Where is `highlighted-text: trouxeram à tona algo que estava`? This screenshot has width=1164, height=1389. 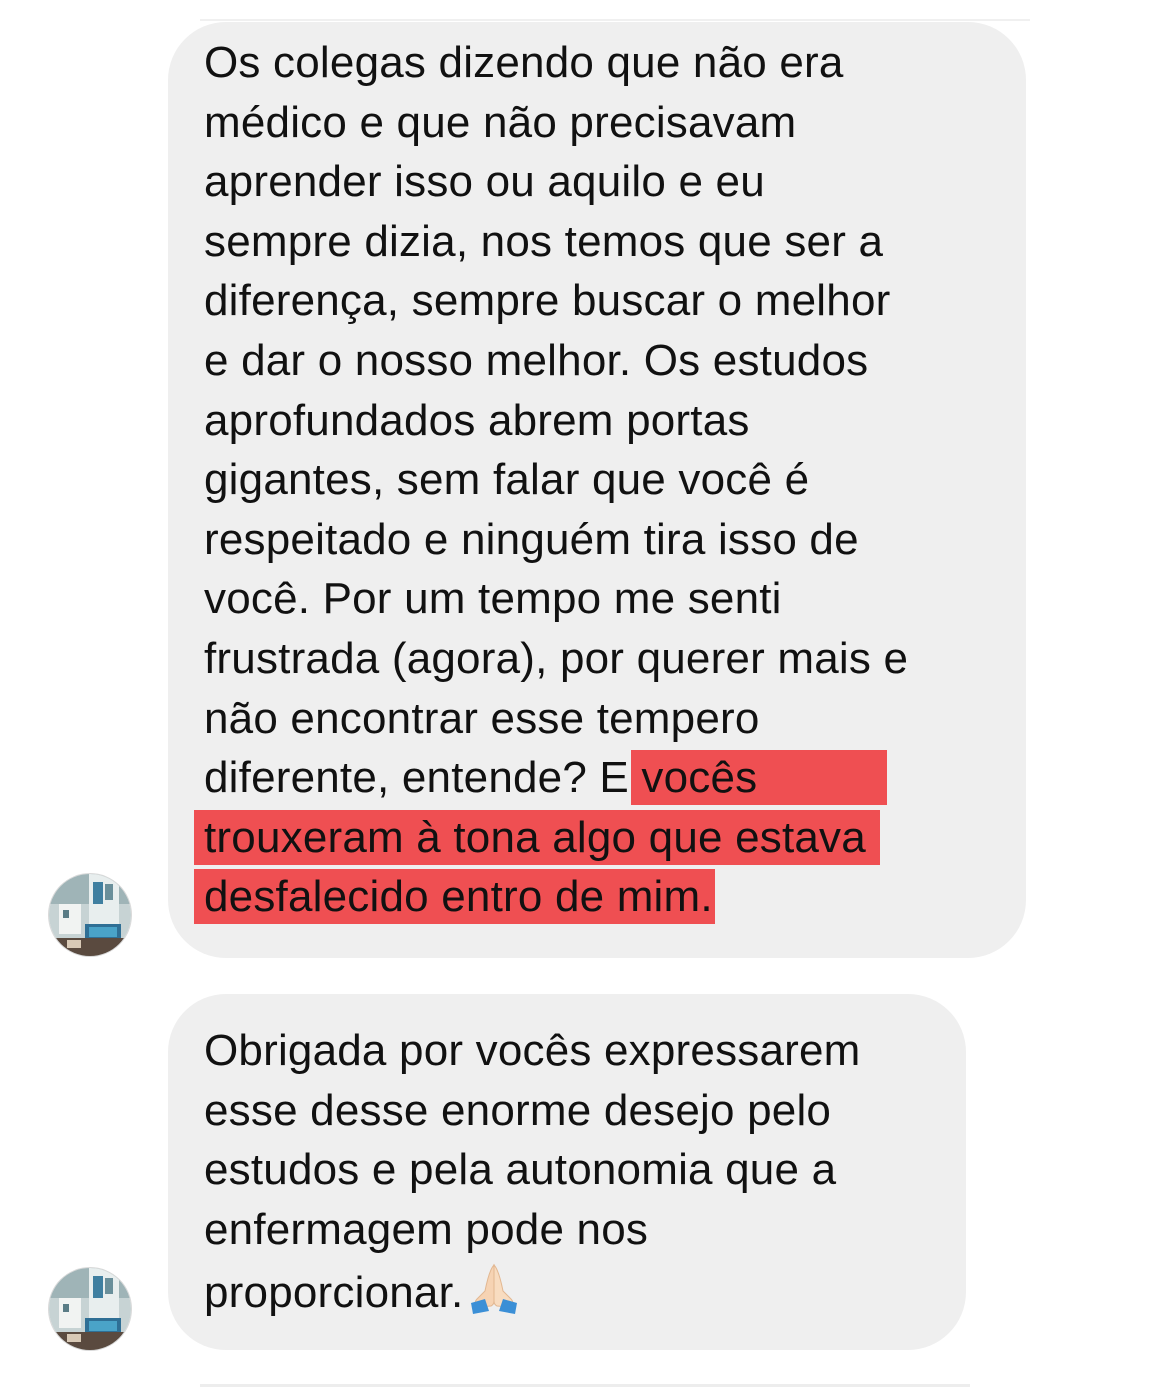 highlighted-text: trouxeram à tona algo que estava is located at coordinates (537, 837).